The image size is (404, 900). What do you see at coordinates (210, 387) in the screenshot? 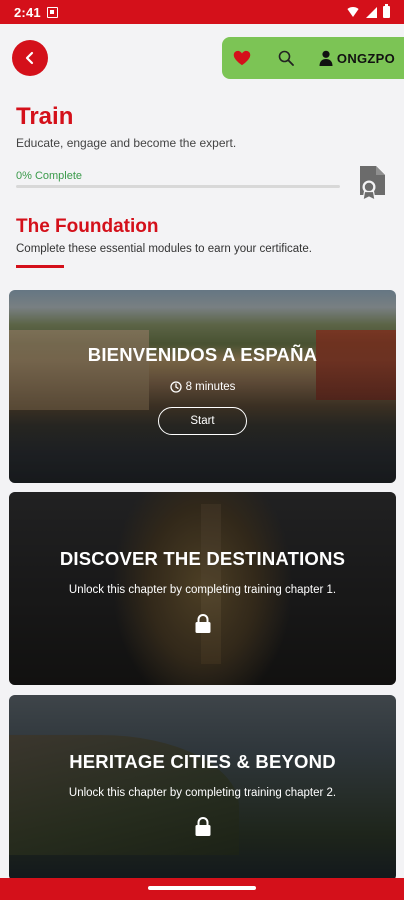
I see `module-1-duration-text: 8 minutes` at bounding box center [210, 387].